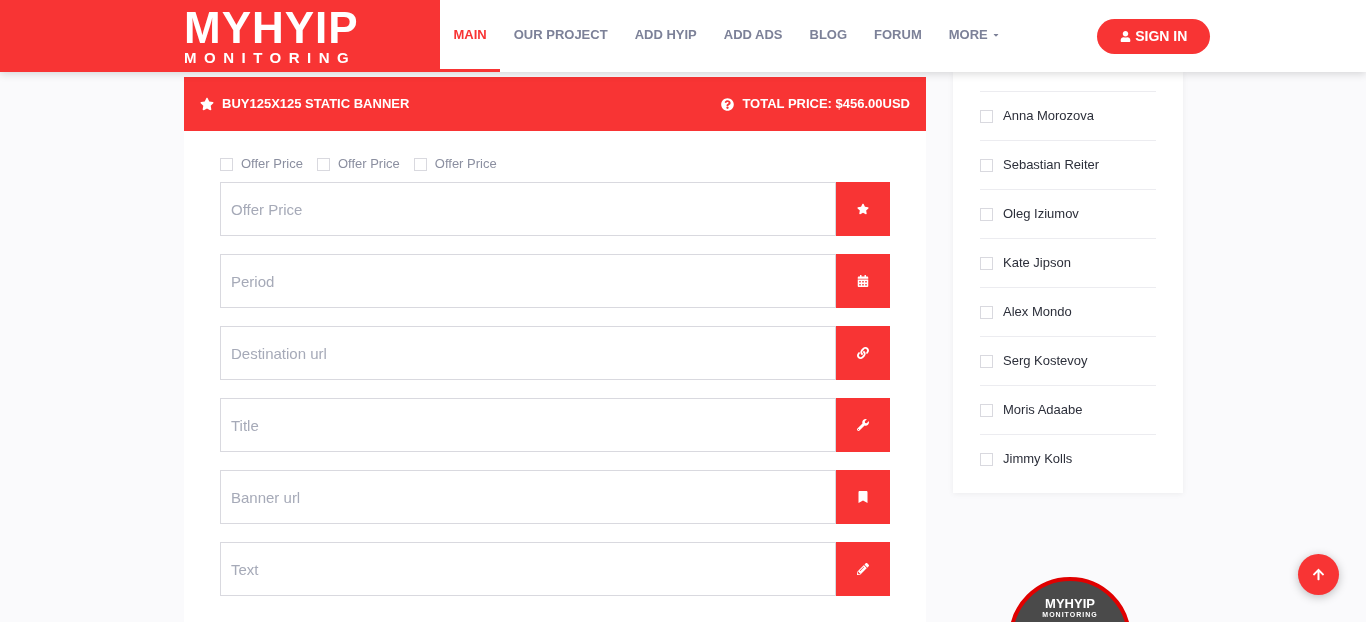 The image size is (1366, 622). I want to click on input-field: Banner url, so click(528, 497).